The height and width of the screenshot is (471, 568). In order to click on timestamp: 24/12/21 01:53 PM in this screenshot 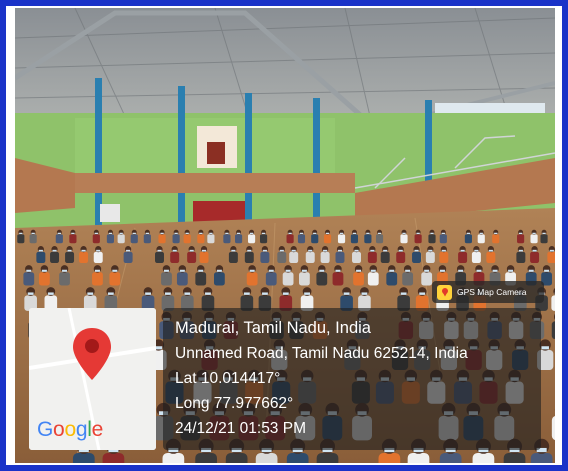, I will do `click(240, 428)`.